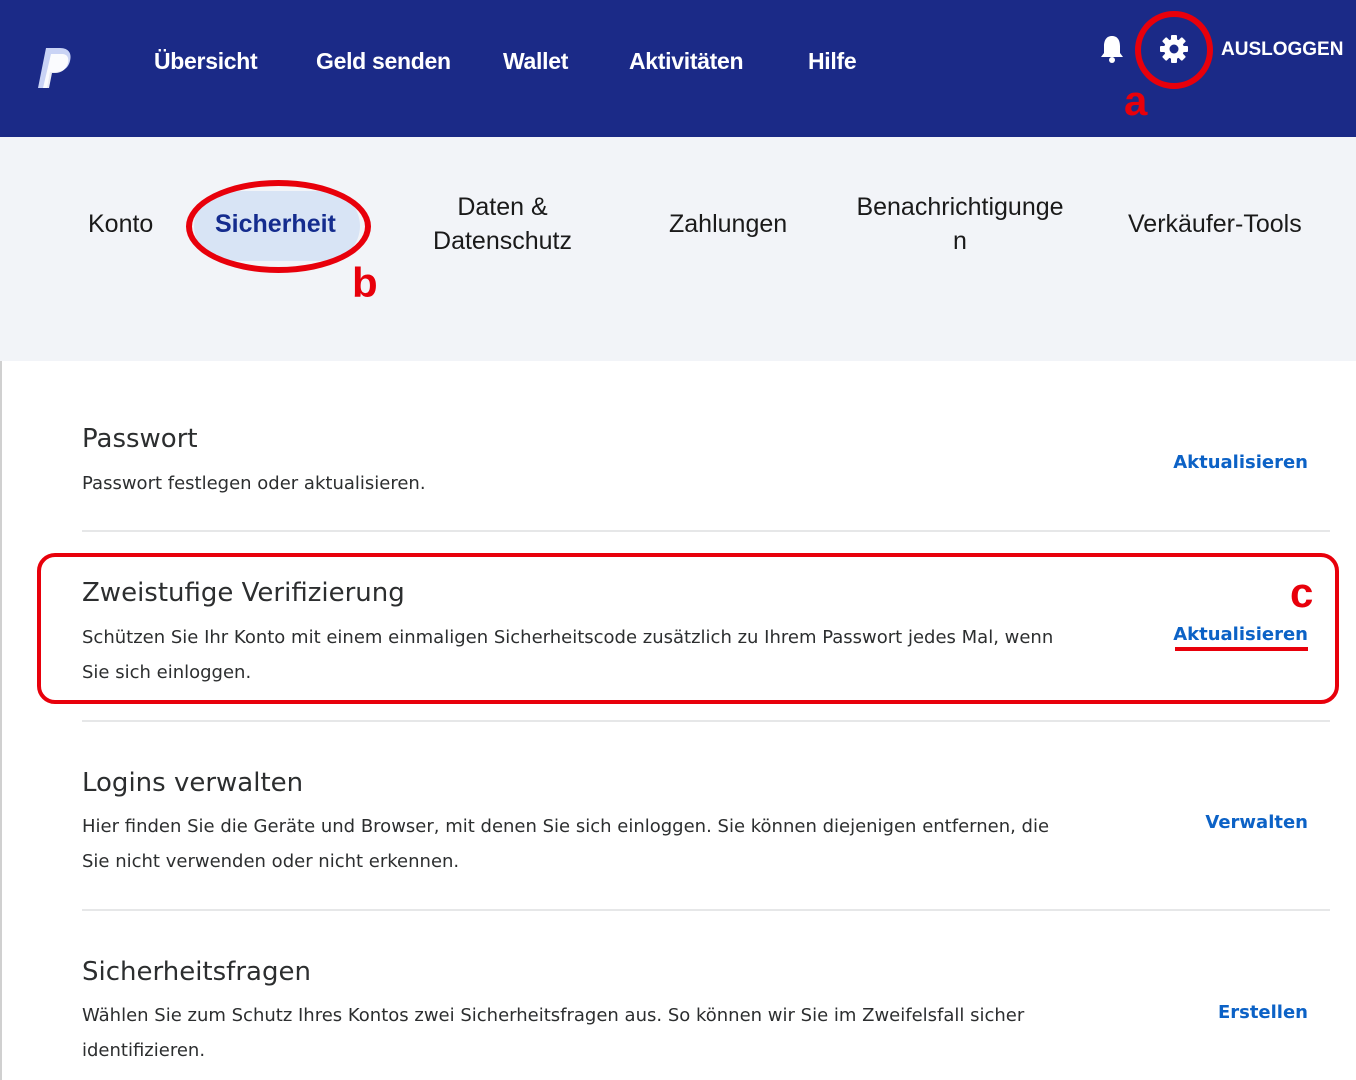  Describe the element at coordinates (120, 224) in the screenshot. I see `tab-konto: Konto` at that location.